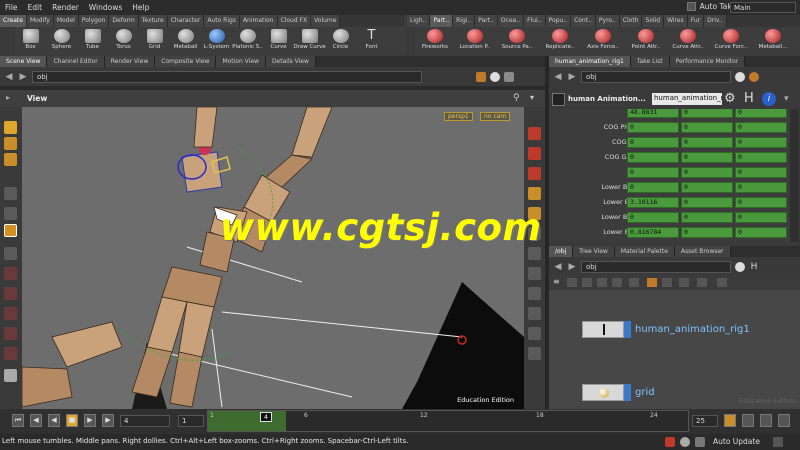 Image resolution: width=800 pixels, height=450 pixels. What do you see at coordinates (24, 61) in the screenshot?
I see `tab-scene-view: Scene View` at bounding box center [24, 61].